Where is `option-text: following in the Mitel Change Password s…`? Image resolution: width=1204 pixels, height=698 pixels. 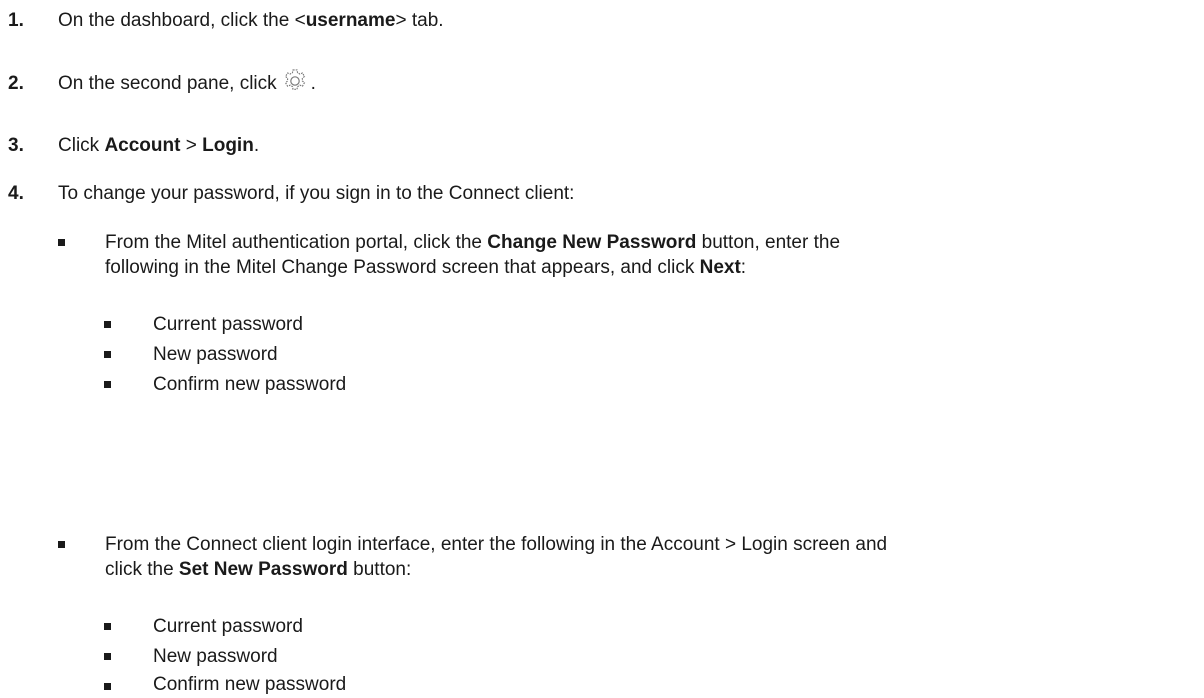 option-text: following in the Mitel Change Password s… is located at coordinates (402, 267).